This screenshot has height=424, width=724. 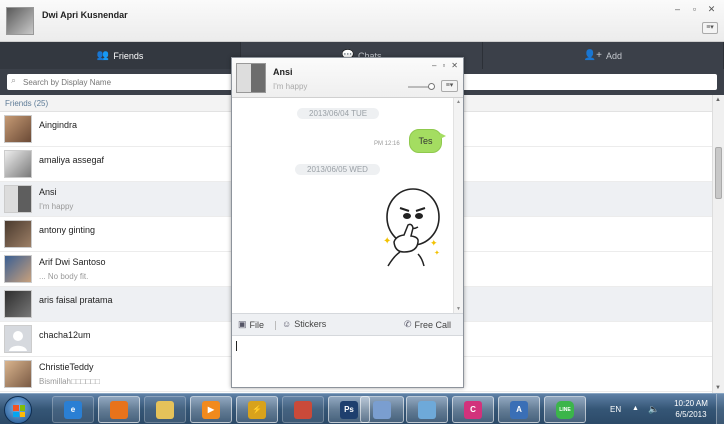 I want to click on volume-icon: 🔈, so click(x=653, y=409).